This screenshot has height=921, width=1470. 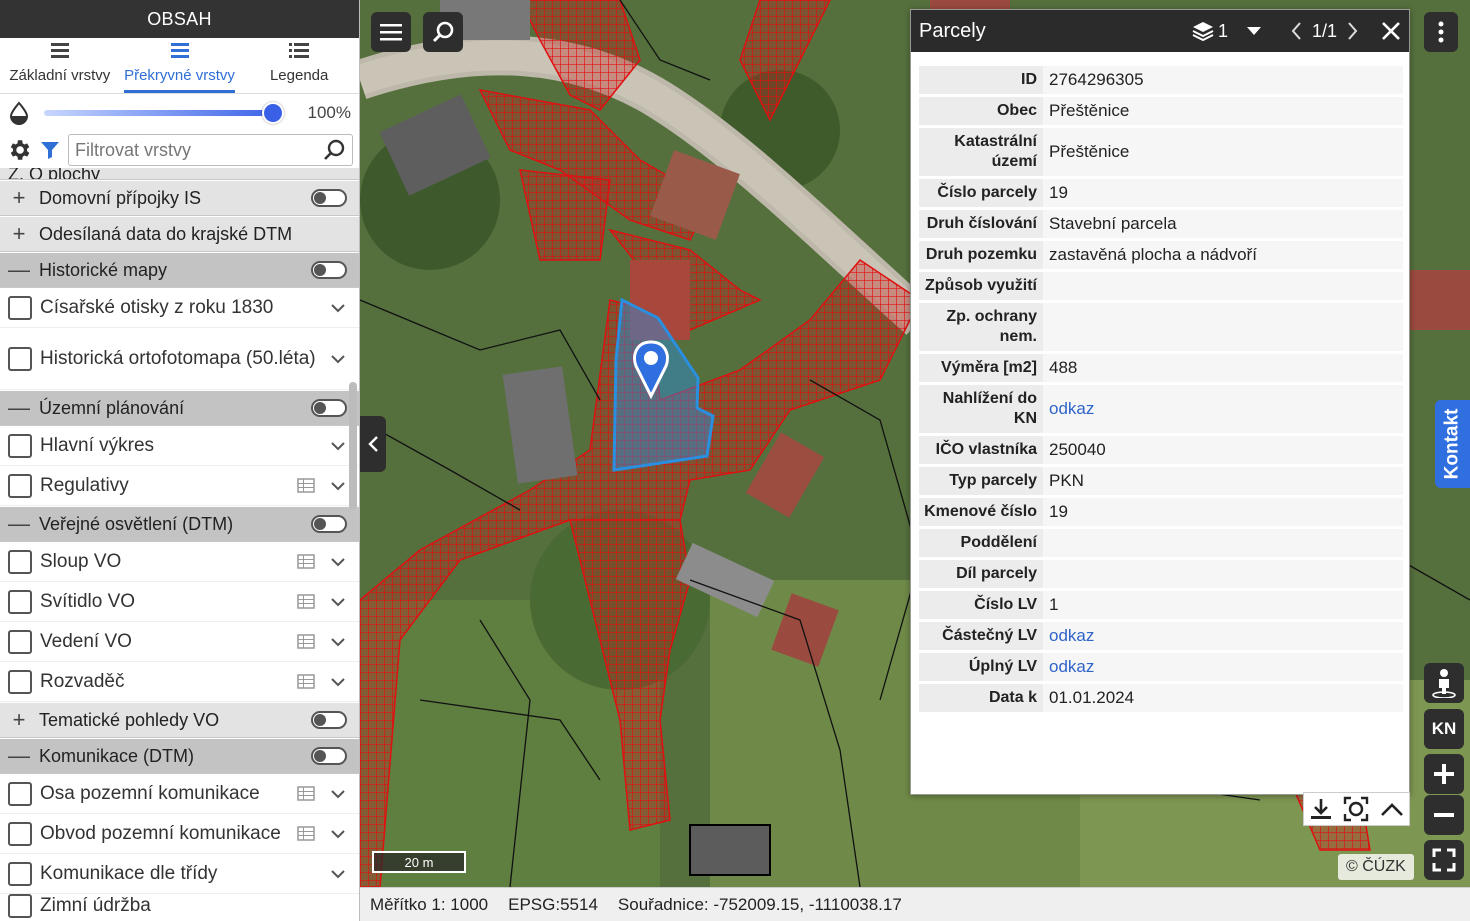 I want to click on search-icon, so click(x=334, y=150).